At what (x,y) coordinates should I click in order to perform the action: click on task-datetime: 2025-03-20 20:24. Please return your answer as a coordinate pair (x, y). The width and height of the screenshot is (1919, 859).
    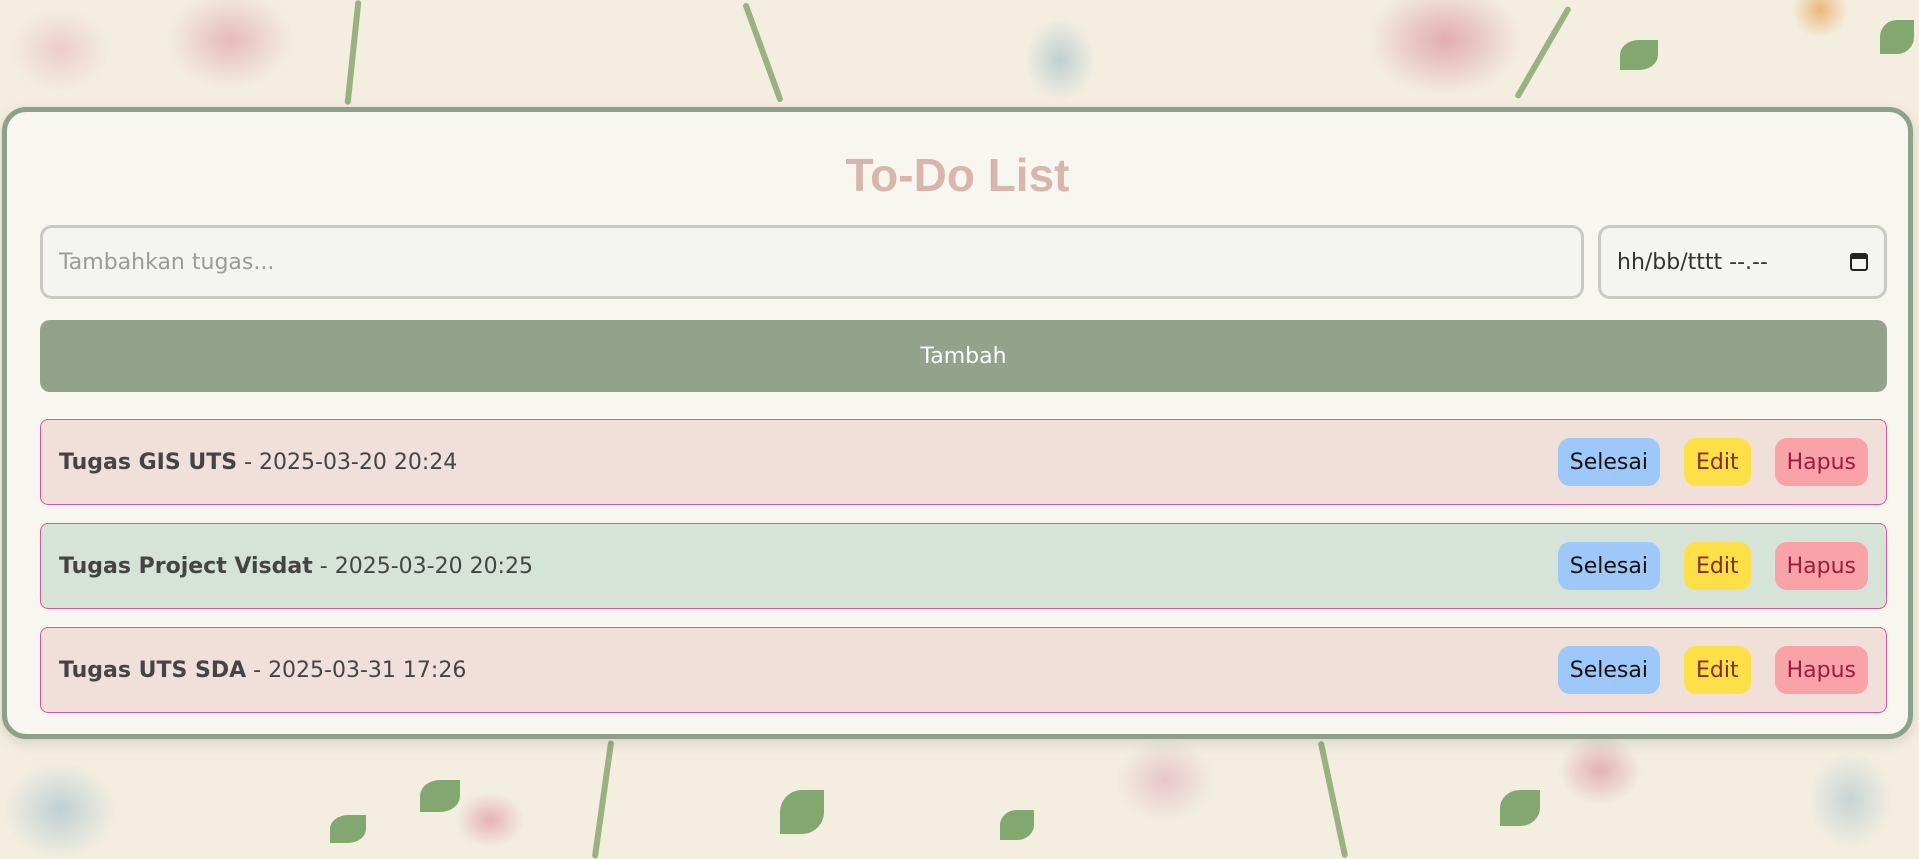
    Looking at the image, I should click on (358, 462).